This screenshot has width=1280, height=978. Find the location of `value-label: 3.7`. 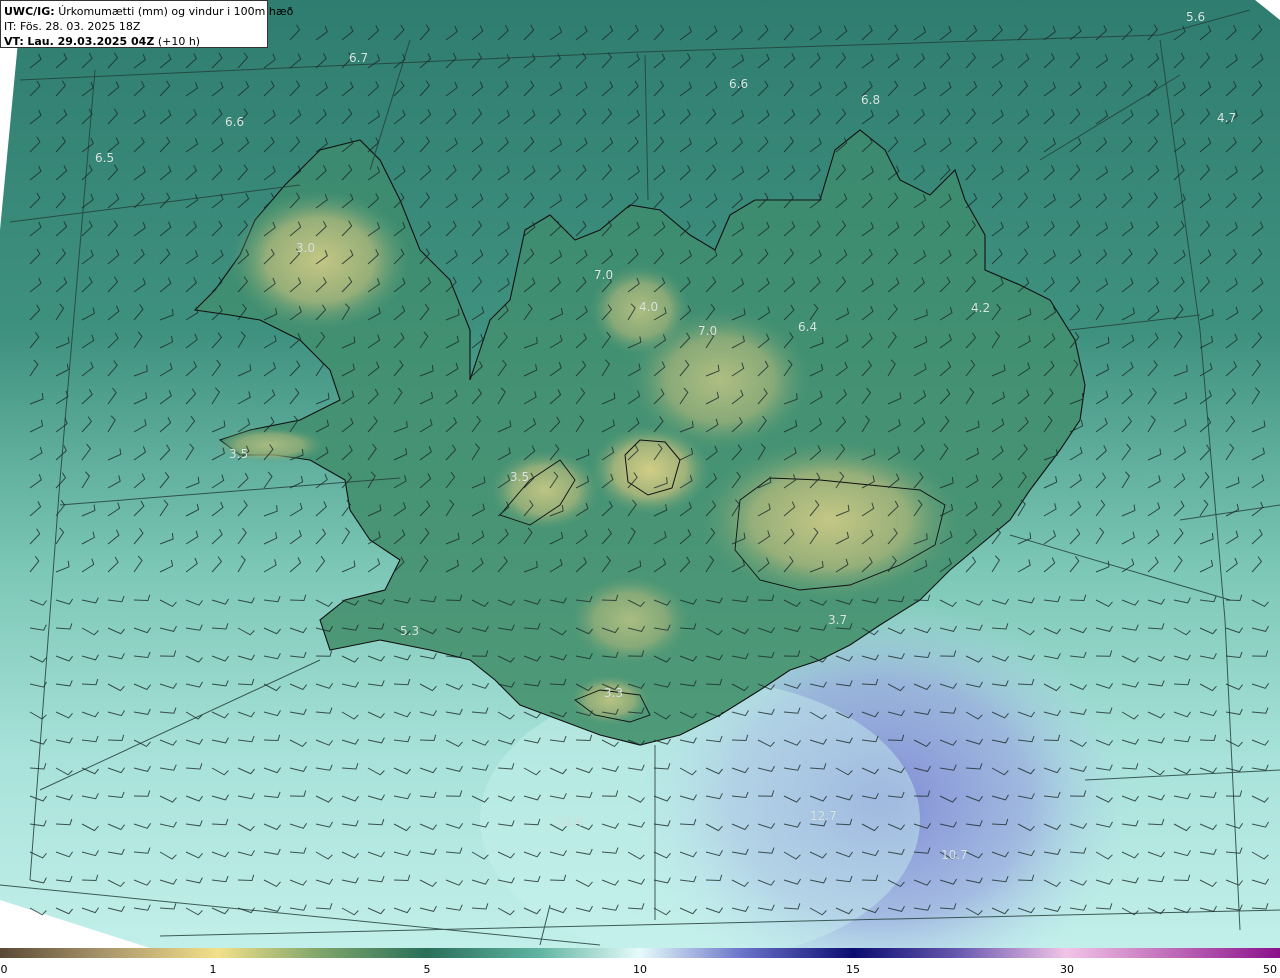

value-label: 3.7 is located at coordinates (838, 620).